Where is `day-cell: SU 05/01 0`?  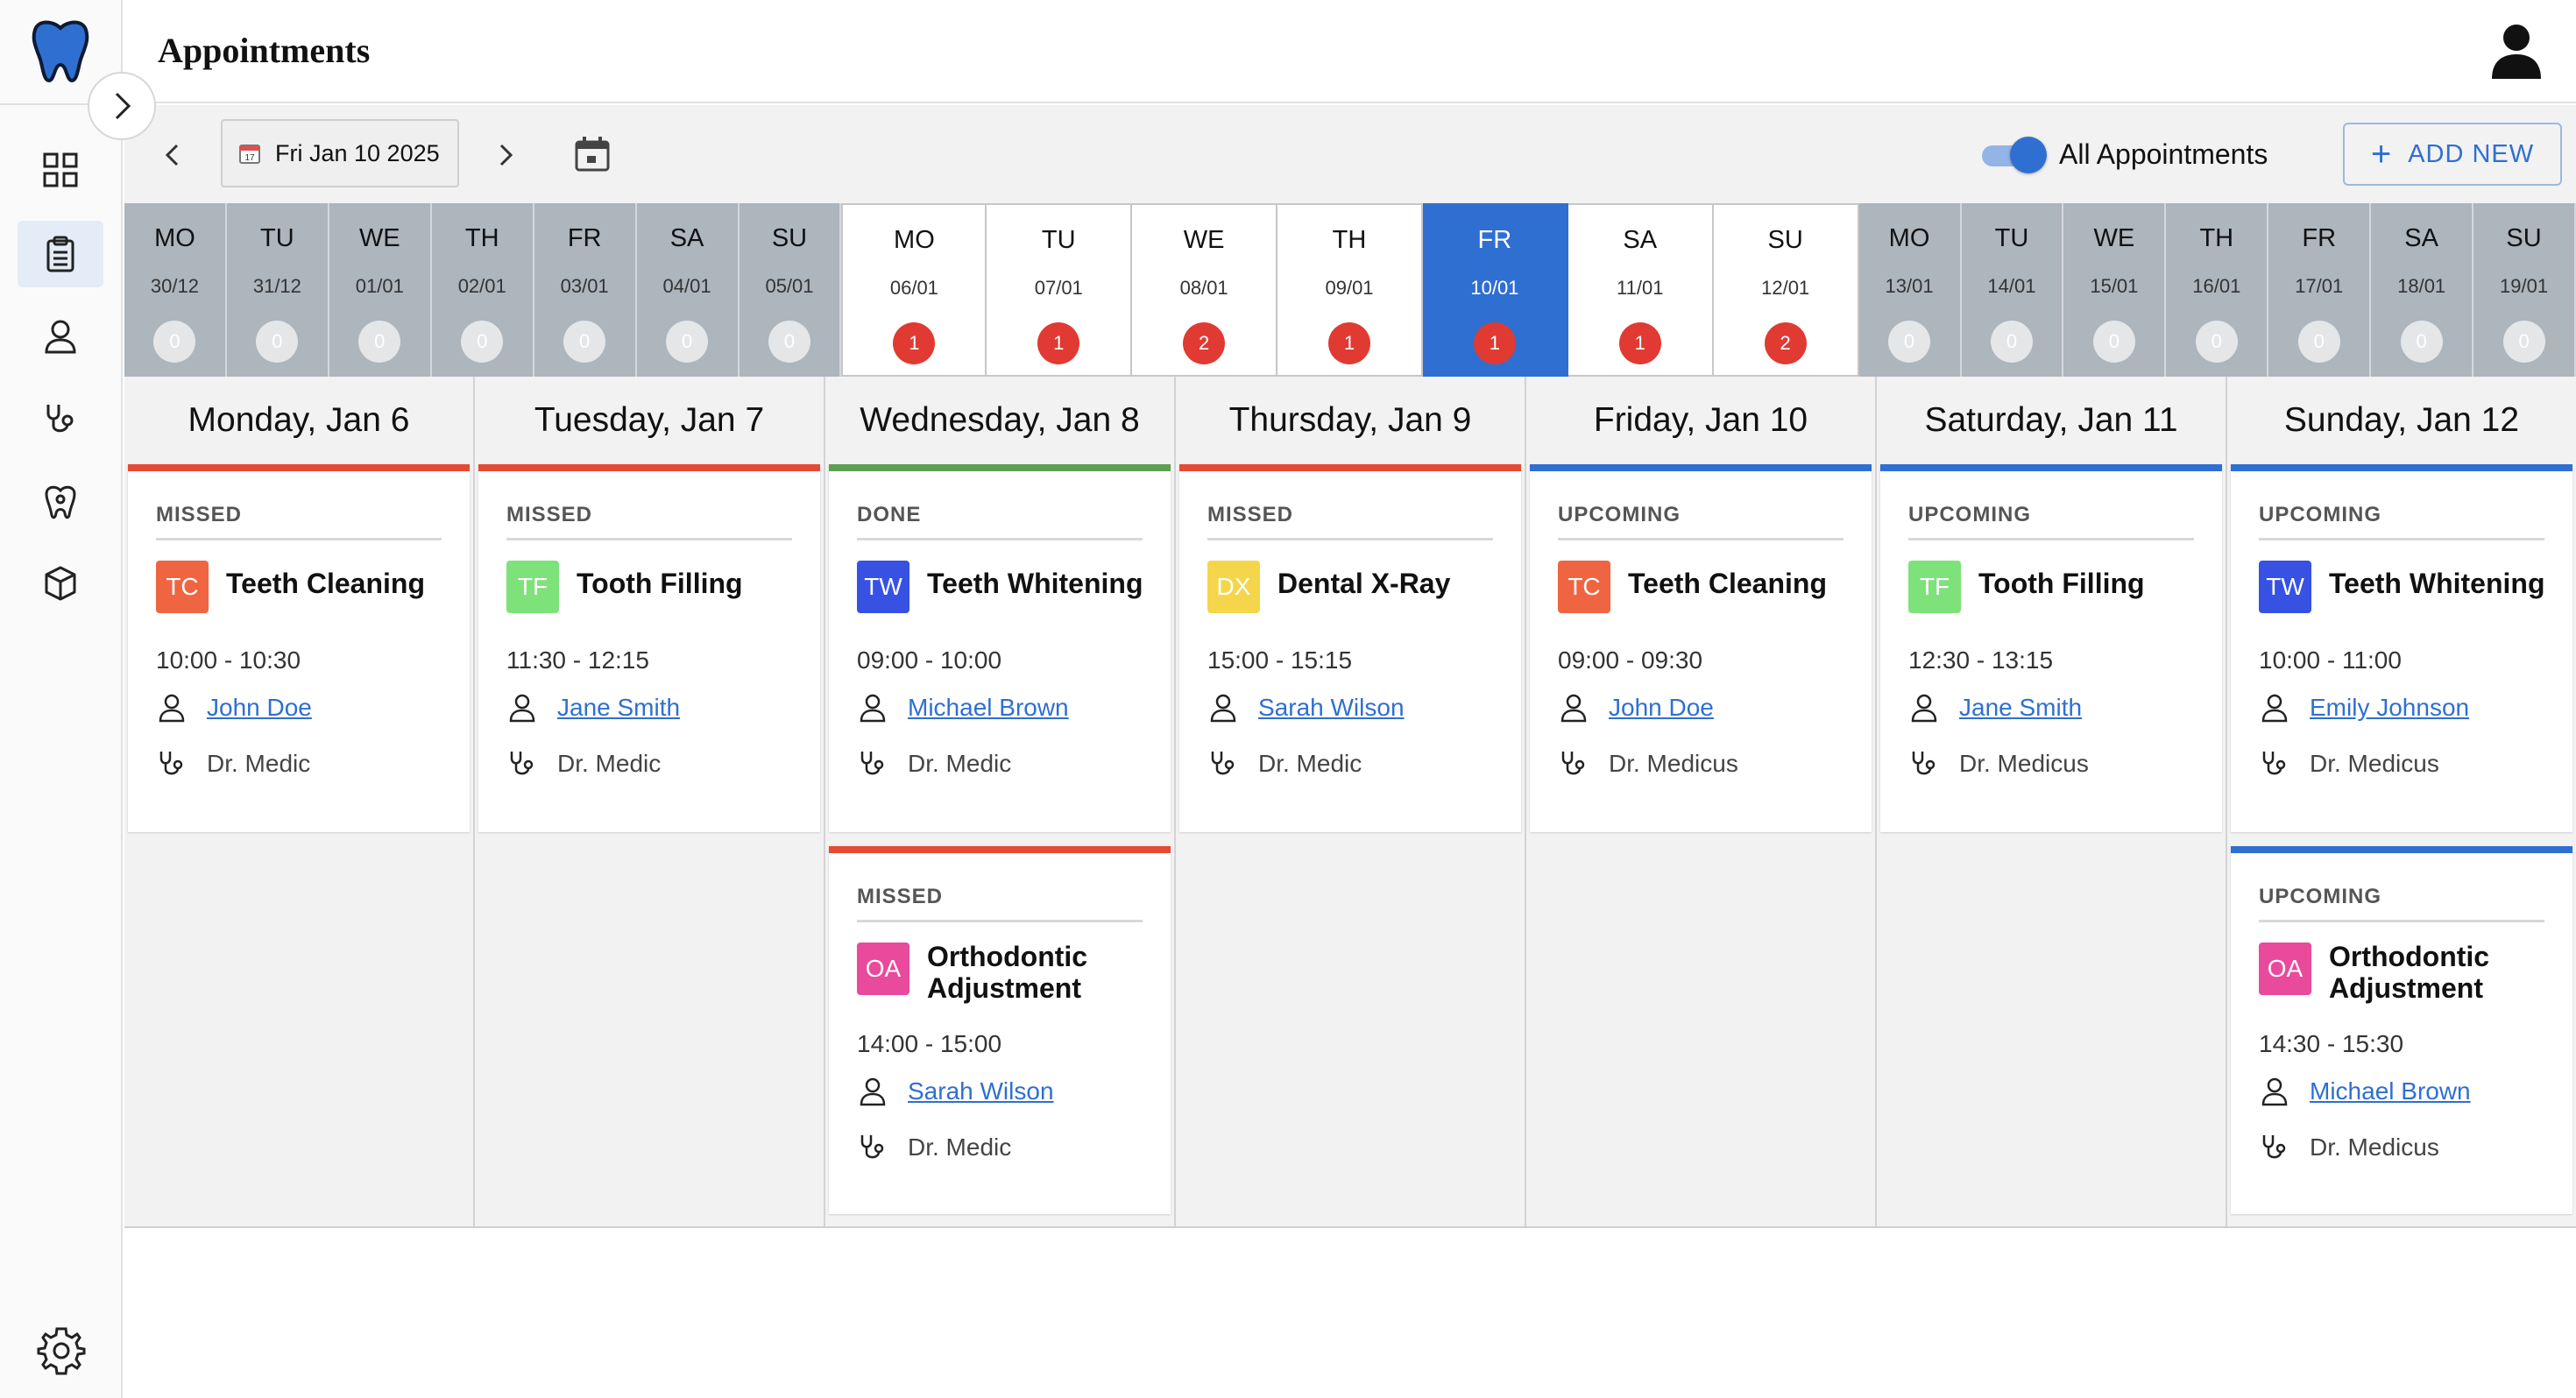 day-cell: SU 05/01 0 is located at coordinates (790, 290).